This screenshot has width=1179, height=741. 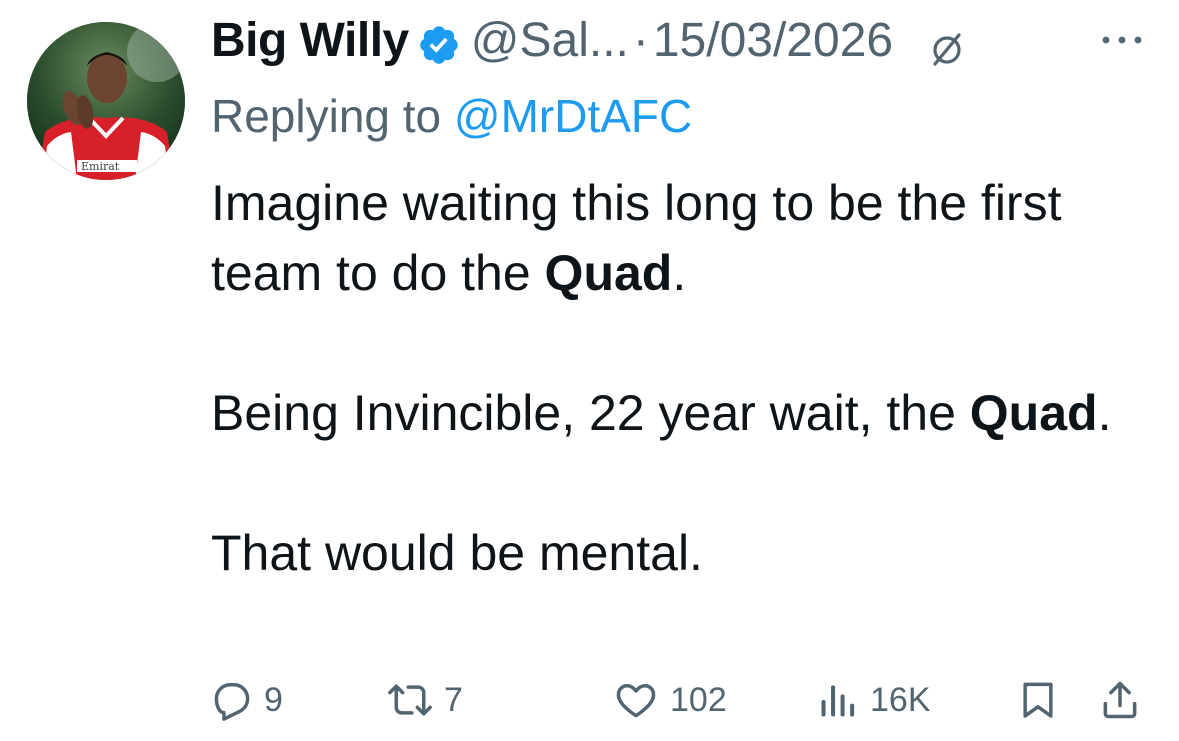 I want to click on bookmark-icon, so click(x=1038, y=700).